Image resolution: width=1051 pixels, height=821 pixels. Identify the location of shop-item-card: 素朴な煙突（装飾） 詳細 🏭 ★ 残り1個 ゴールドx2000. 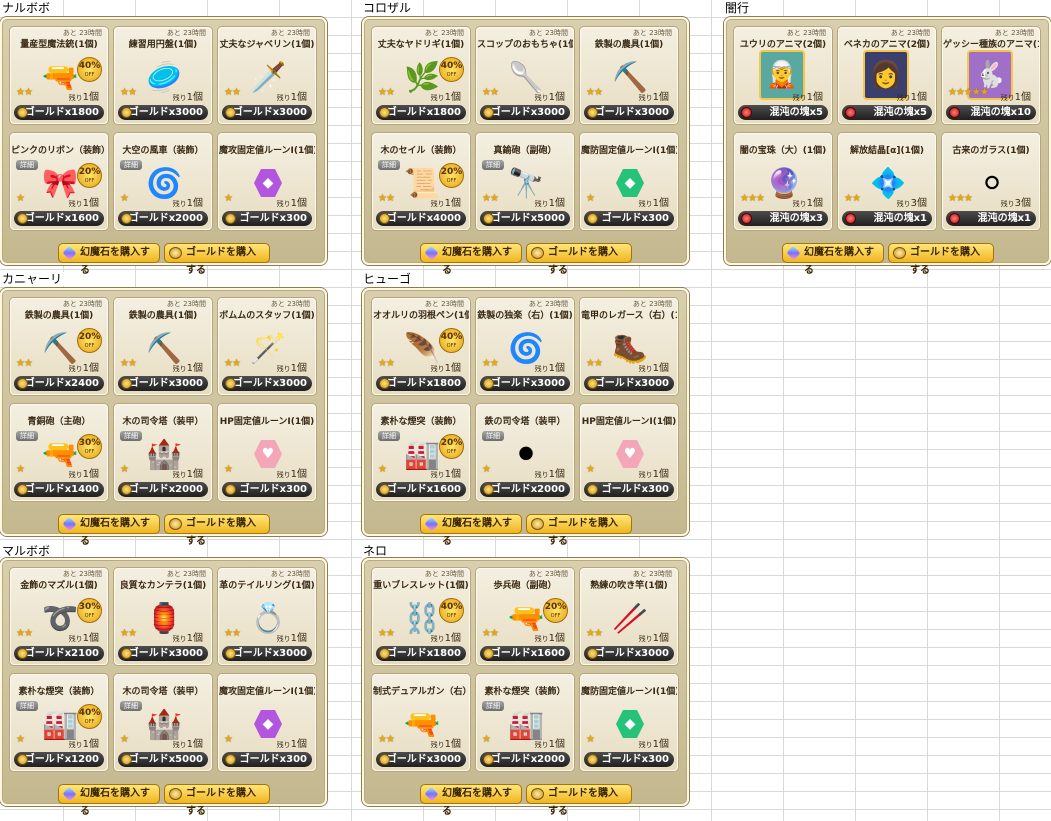
(525, 722).